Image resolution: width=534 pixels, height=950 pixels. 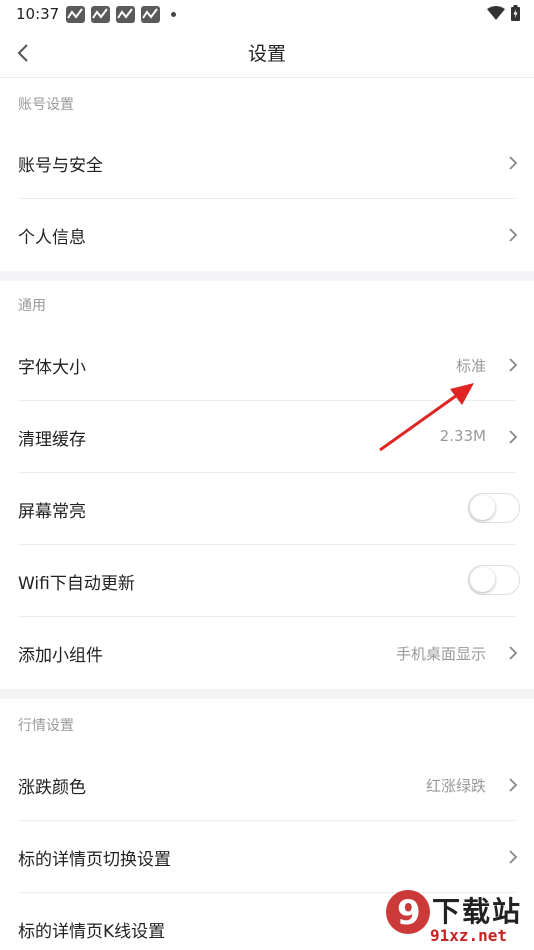 What do you see at coordinates (496, 13) in the screenshot?
I see `wifi-icon` at bounding box center [496, 13].